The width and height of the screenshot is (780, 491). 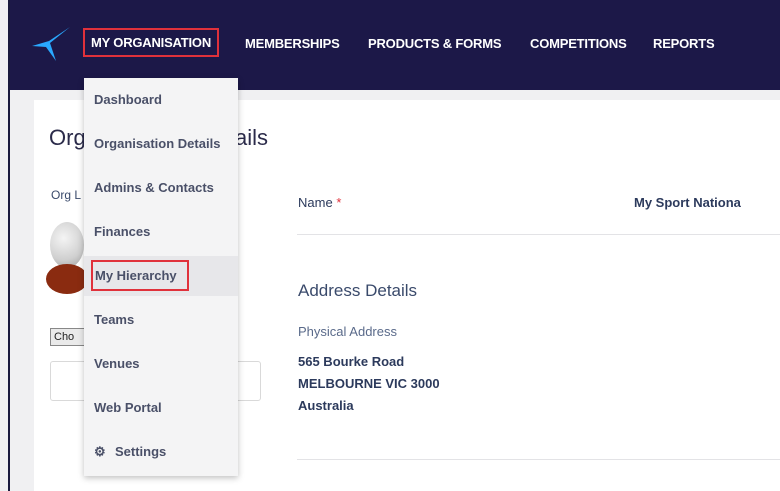 What do you see at coordinates (154, 187) in the screenshot?
I see `menu-item-label: Admins & Contacts` at bounding box center [154, 187].